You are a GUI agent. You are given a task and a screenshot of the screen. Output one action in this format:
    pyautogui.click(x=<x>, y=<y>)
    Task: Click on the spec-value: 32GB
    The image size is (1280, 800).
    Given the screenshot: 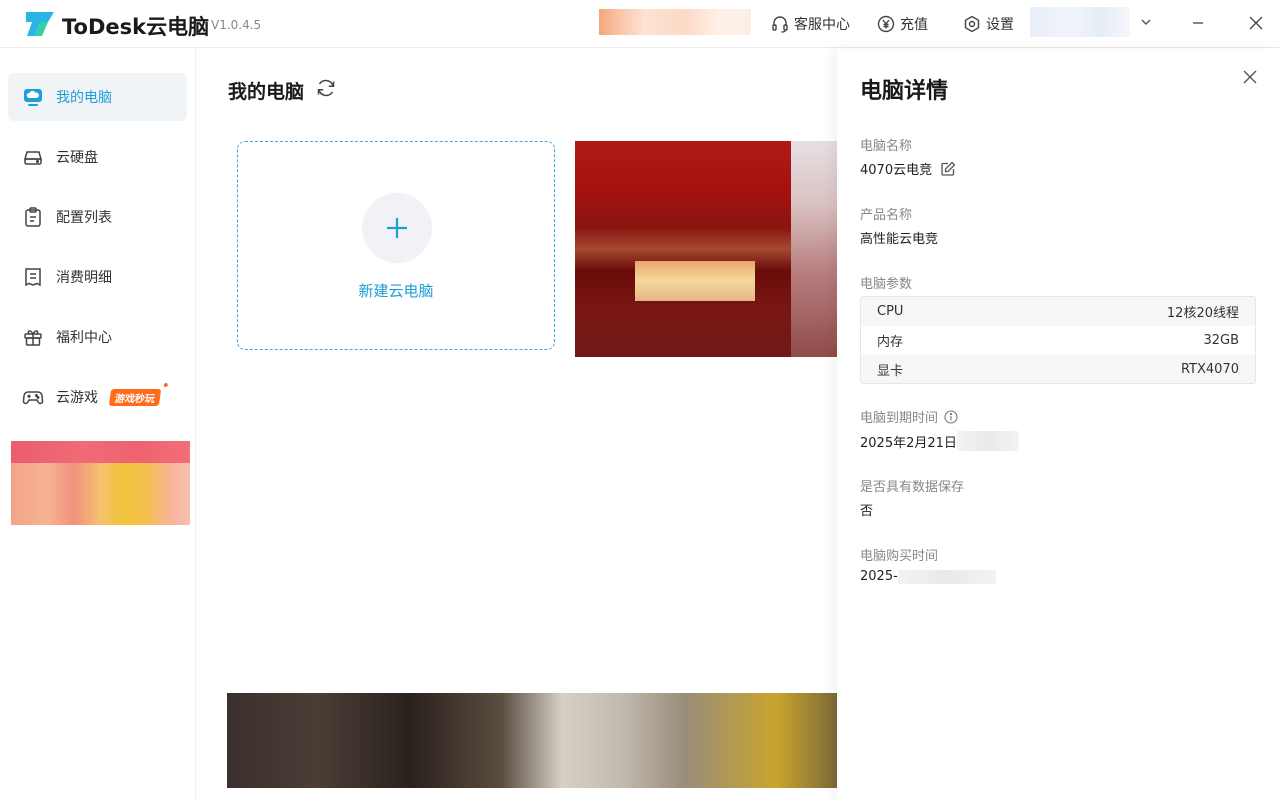 What is the action you would take?
    pyautogui.click(x=1221, y=340)
    